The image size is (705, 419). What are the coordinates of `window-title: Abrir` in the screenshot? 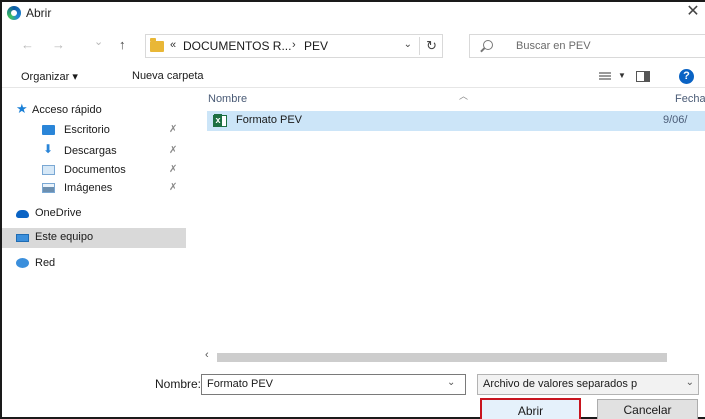 It's located at (39, 13).